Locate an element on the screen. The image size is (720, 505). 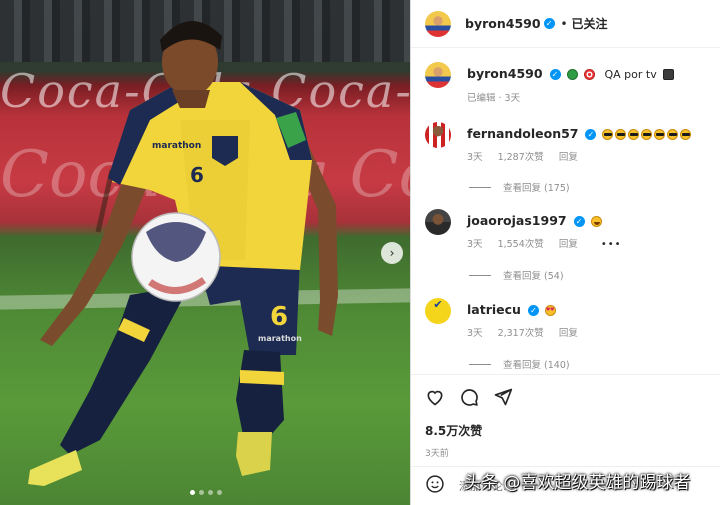
comment-likes: 1,554次赞 is located at coordinates (521, 244).